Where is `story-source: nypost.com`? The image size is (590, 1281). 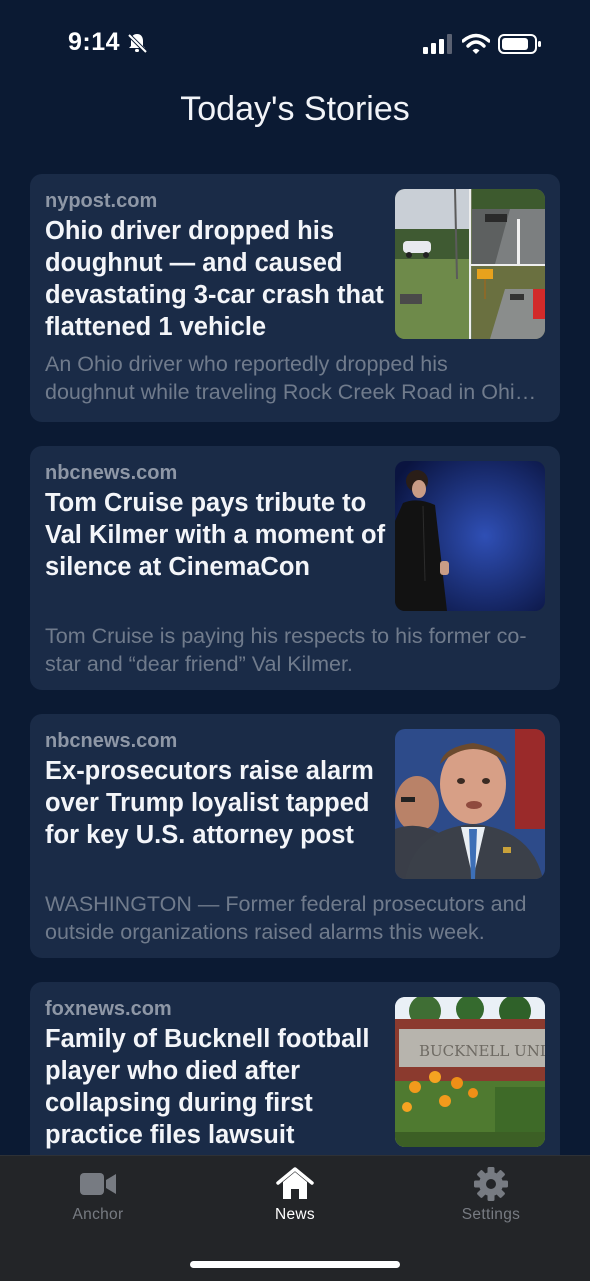 story-source: nypost.com is located at coordinates (101, 201).